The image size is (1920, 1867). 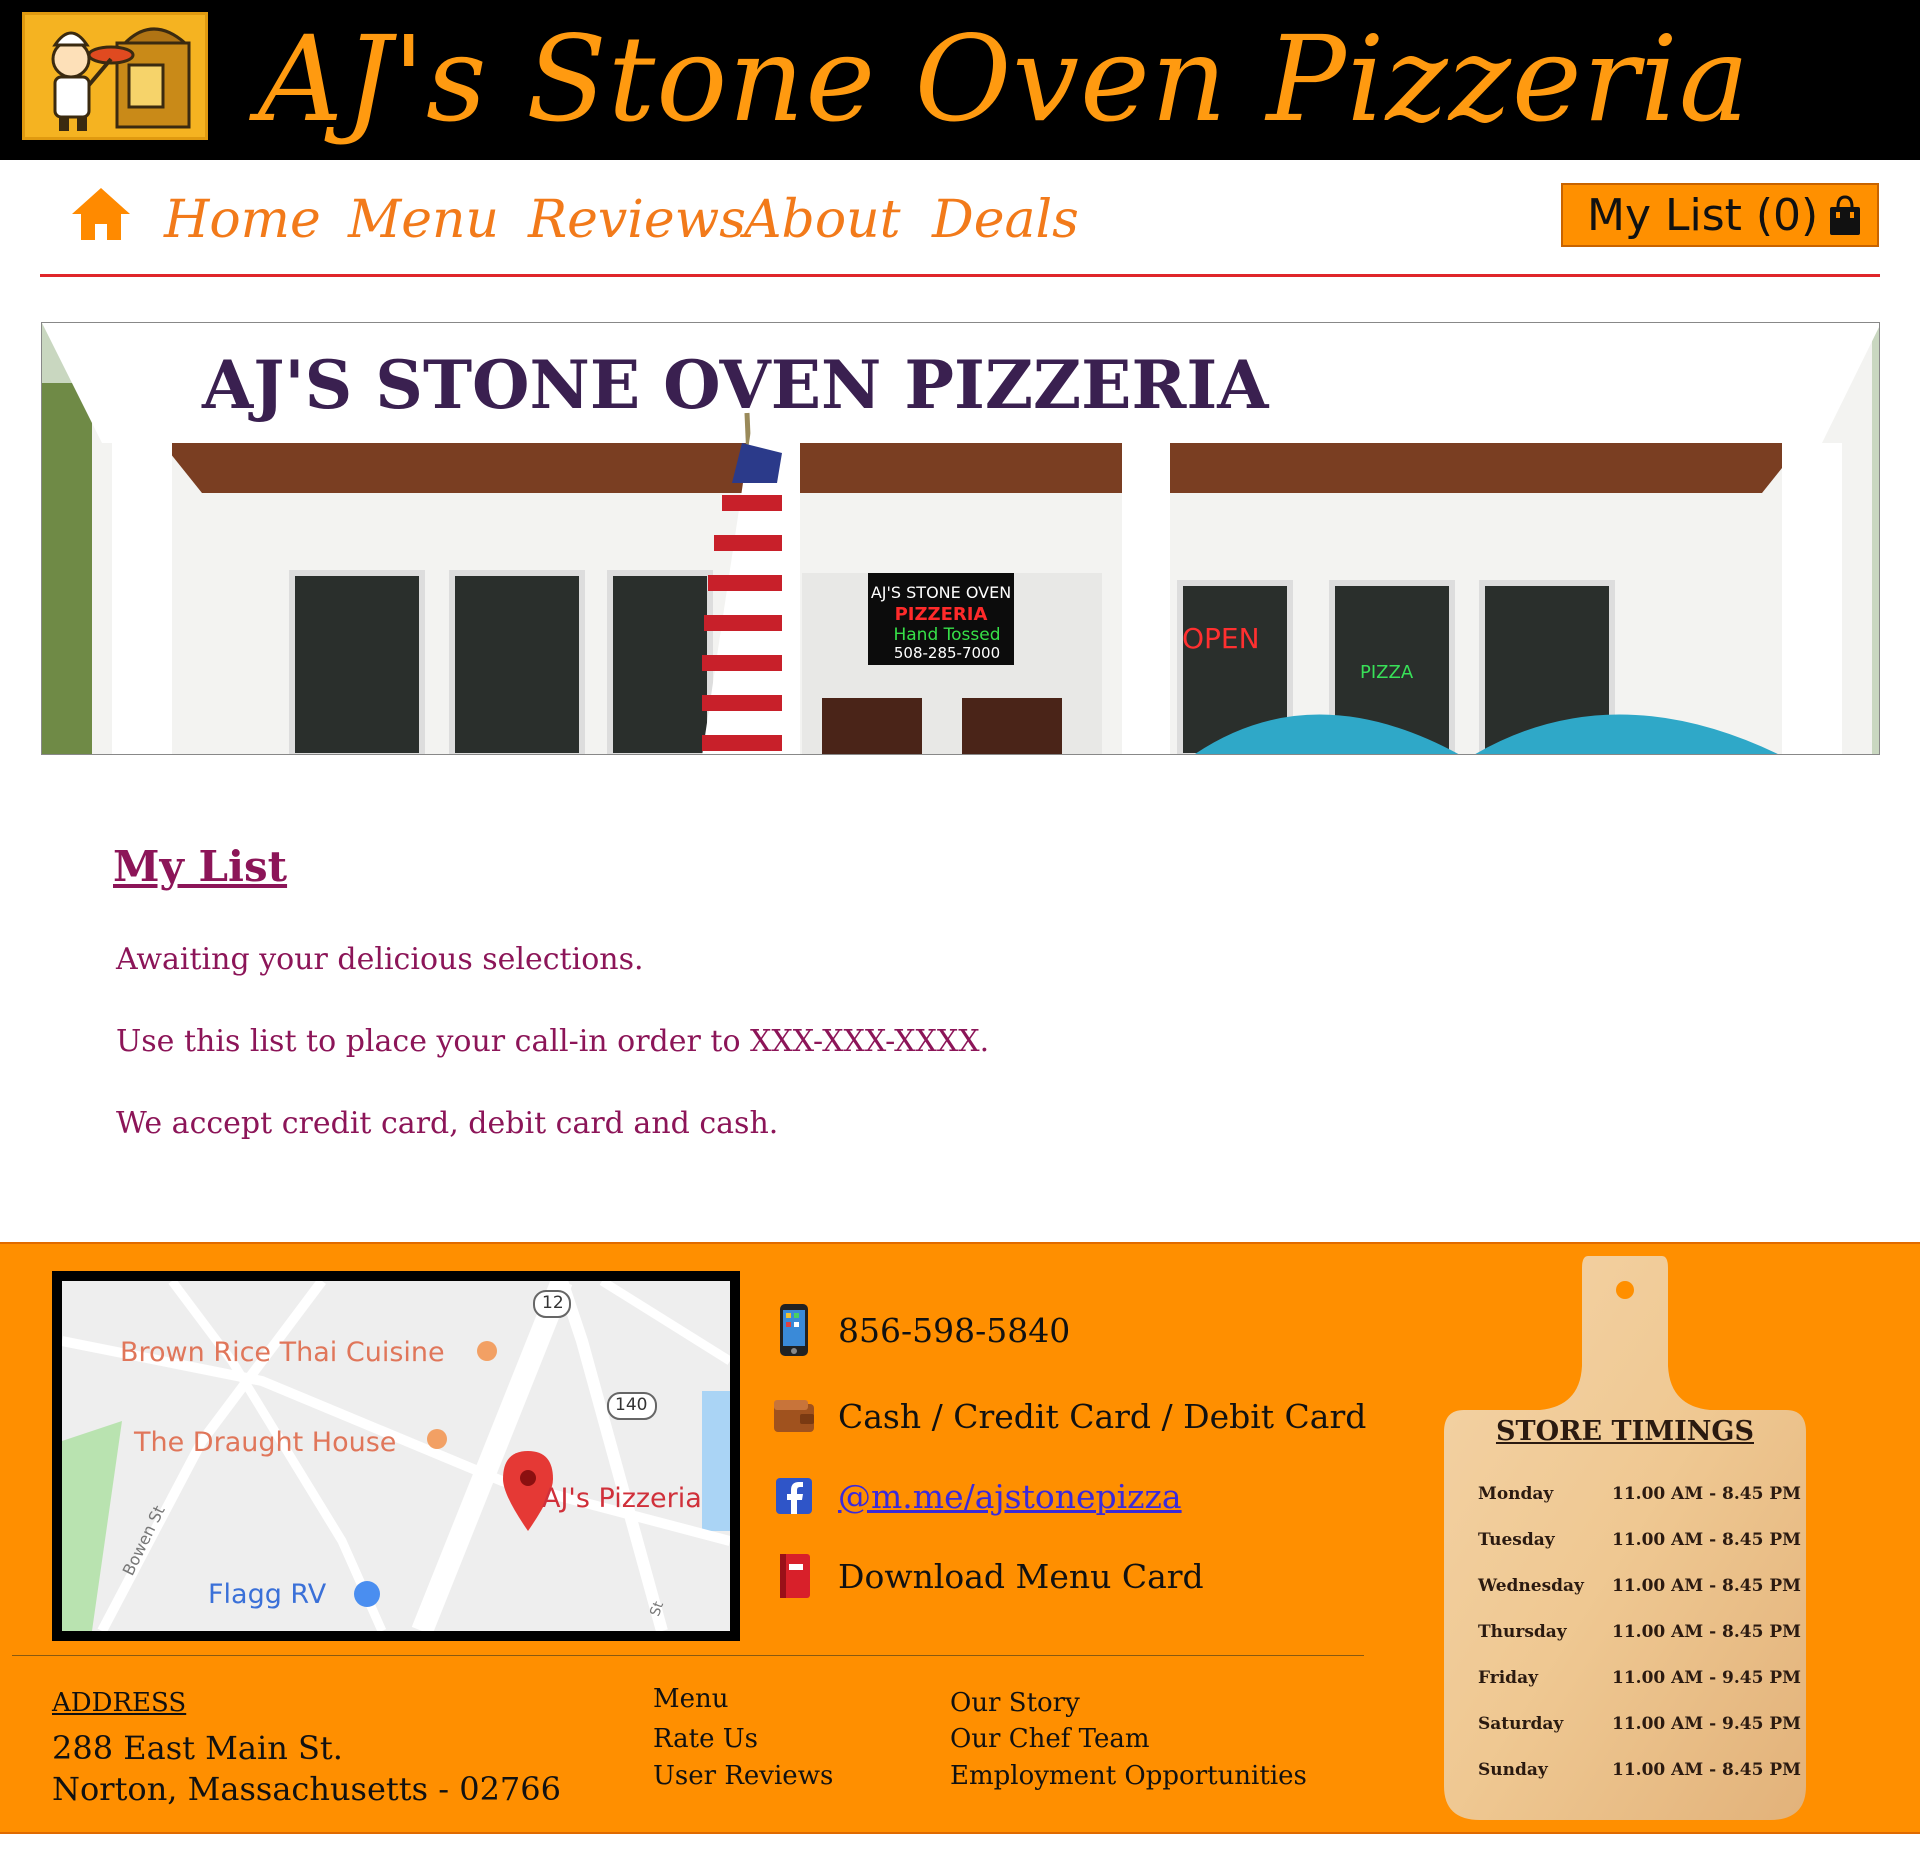 I want to click on footer-link-our-story: Our Story, so click(x=1015, y=1703).